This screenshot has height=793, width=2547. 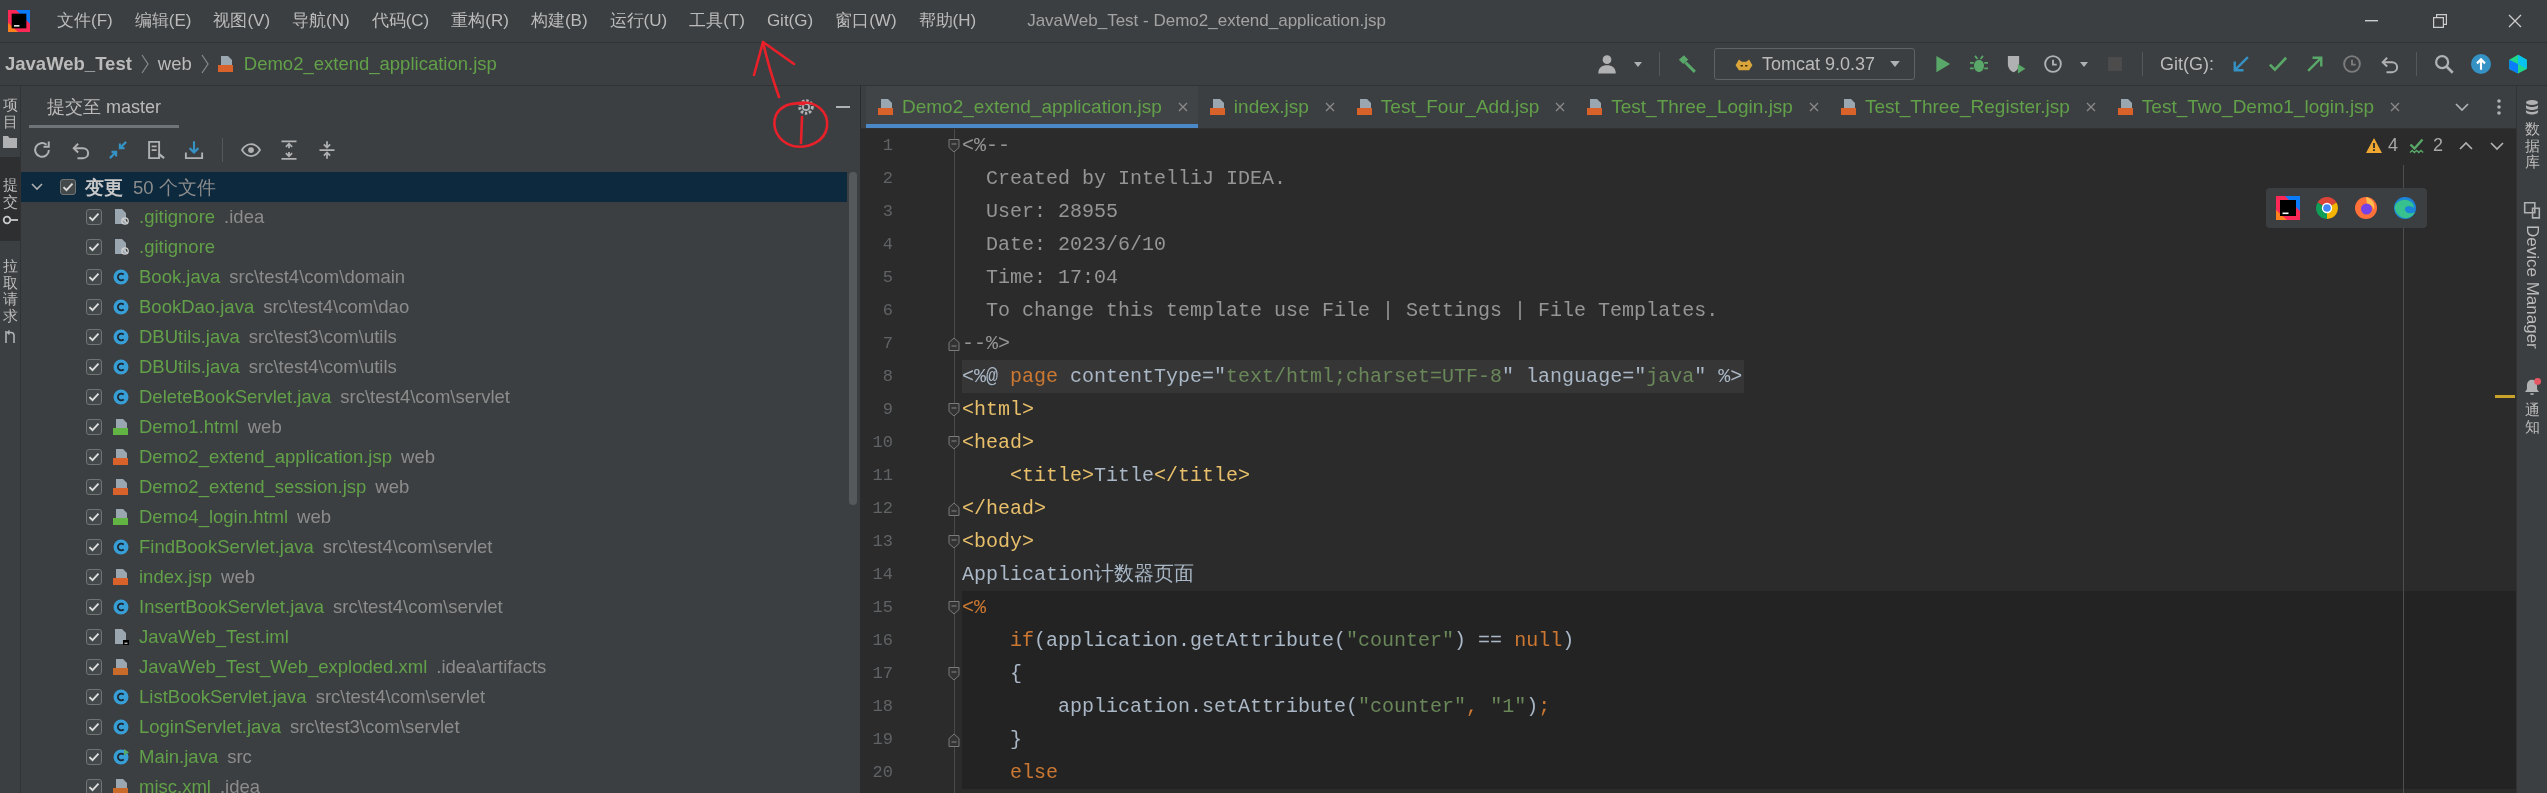 I want to click on warning-count: 4, so click(x=2392, y=145).